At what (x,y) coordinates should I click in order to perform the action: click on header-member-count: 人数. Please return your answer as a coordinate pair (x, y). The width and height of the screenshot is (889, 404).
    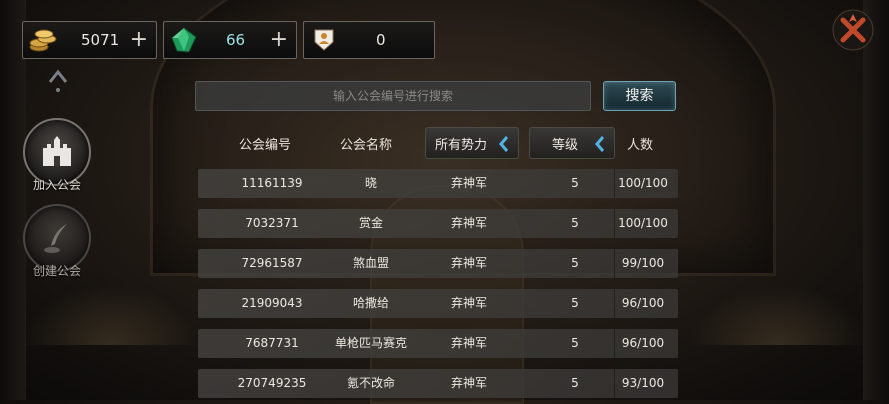
    Looking at the image, I should click on (640, 145).